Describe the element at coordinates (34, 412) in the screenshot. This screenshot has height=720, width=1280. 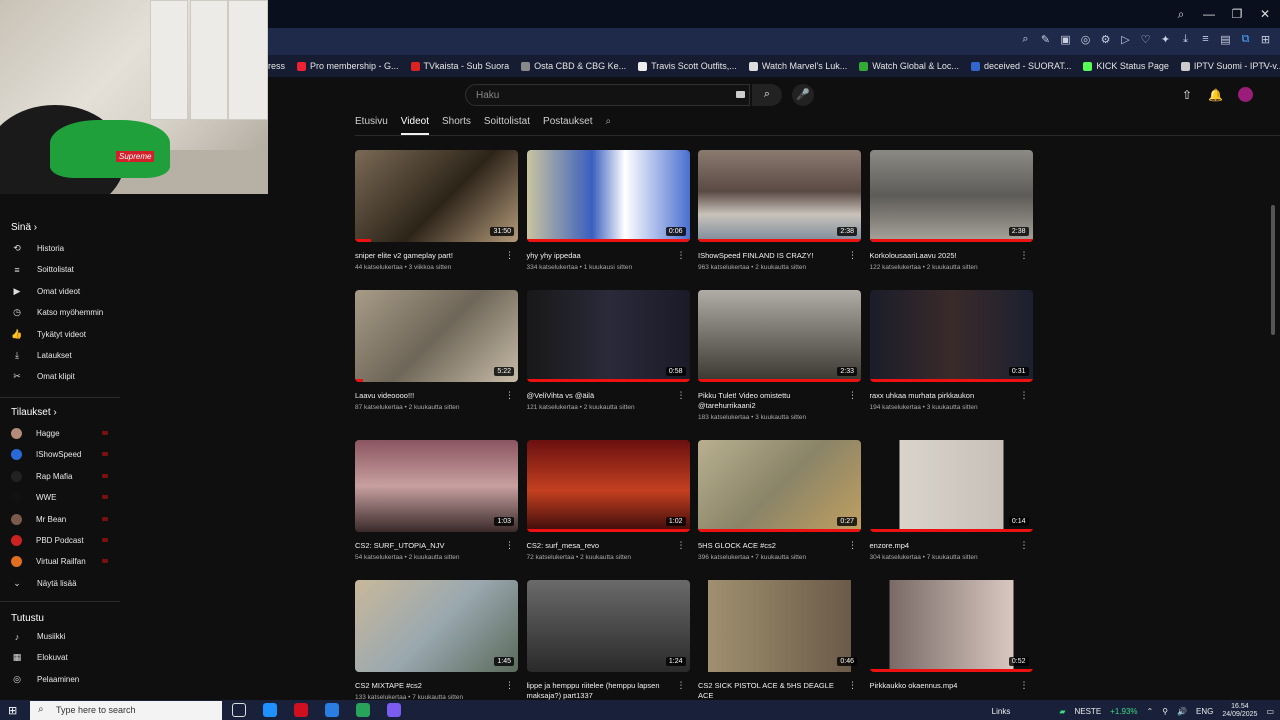
I see `sidebar-subs-title: Tilaukset ›` at that location.